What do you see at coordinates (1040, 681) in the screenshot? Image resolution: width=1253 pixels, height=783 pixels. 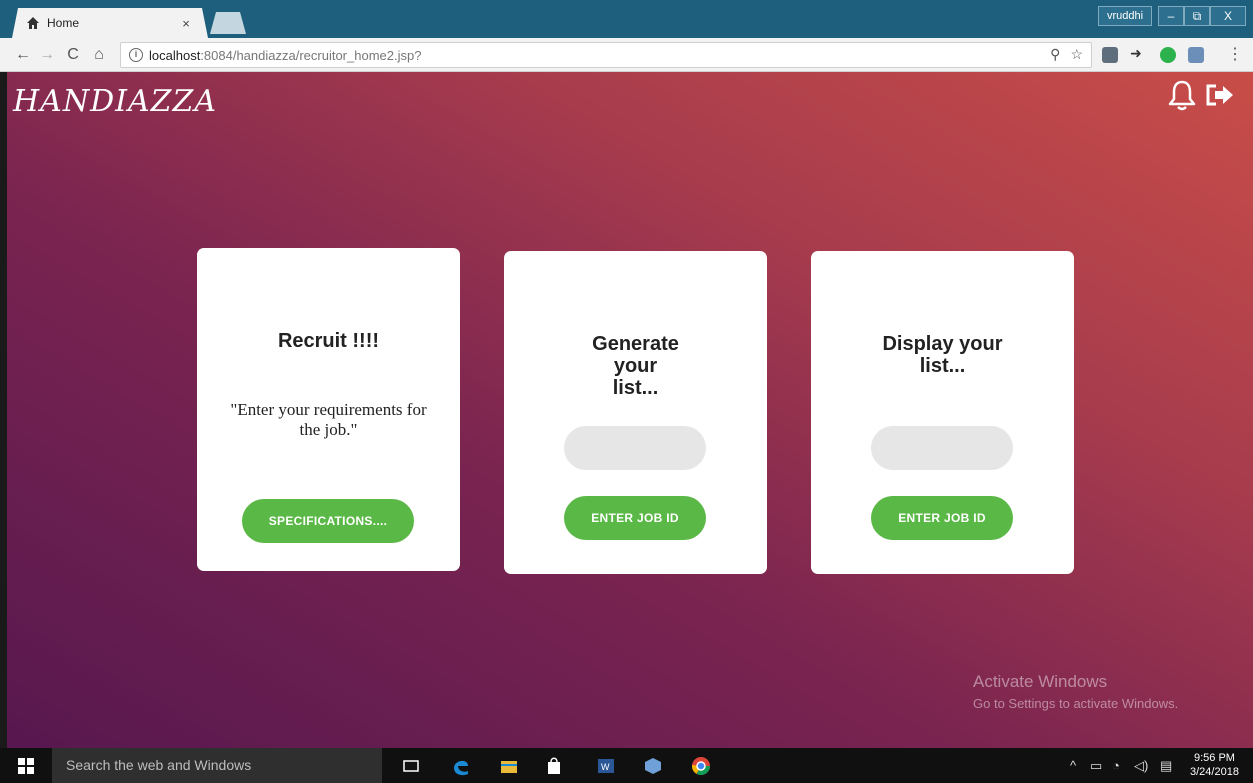 I see `activation-watermark-title: Activate Windows` at bounding box center [1040, 681].